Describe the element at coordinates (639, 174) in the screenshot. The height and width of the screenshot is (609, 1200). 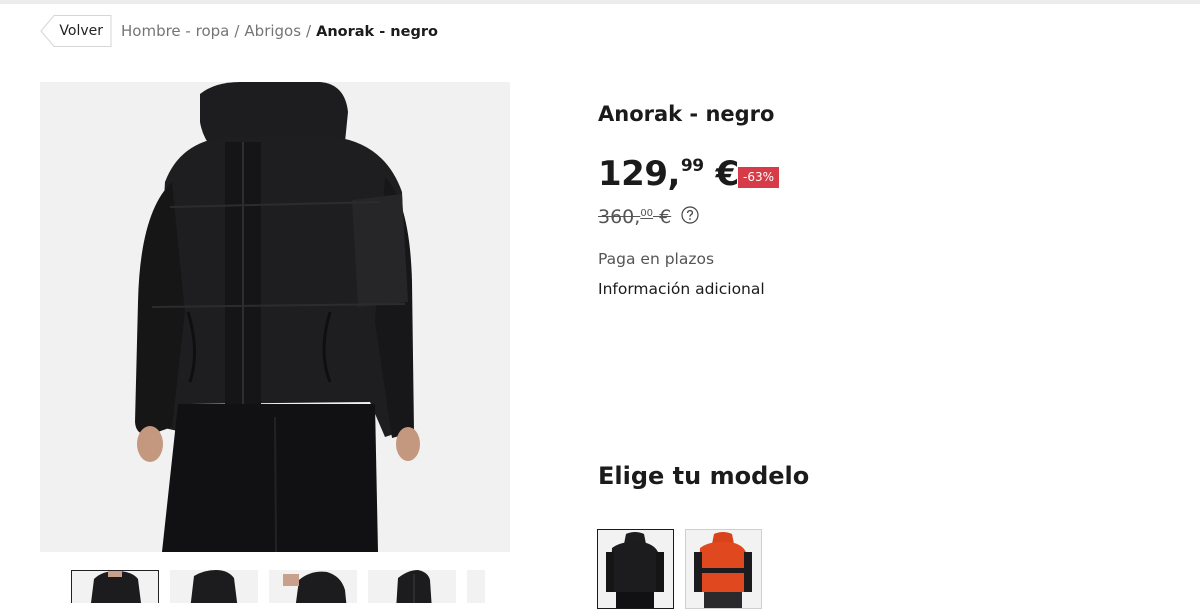
I see `price-integer: 129,` at that location.